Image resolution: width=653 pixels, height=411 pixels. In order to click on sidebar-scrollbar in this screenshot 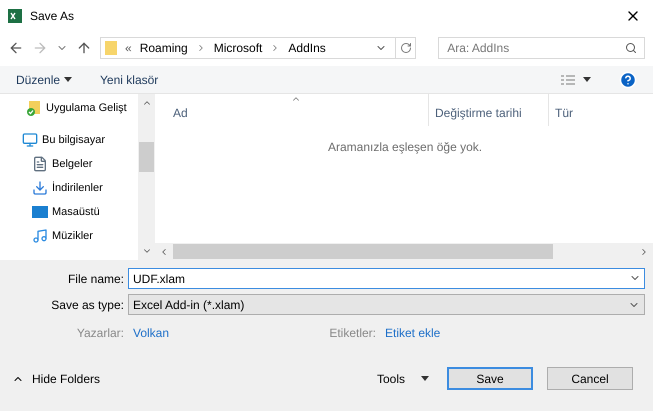, I will do `click(146, 177)`.